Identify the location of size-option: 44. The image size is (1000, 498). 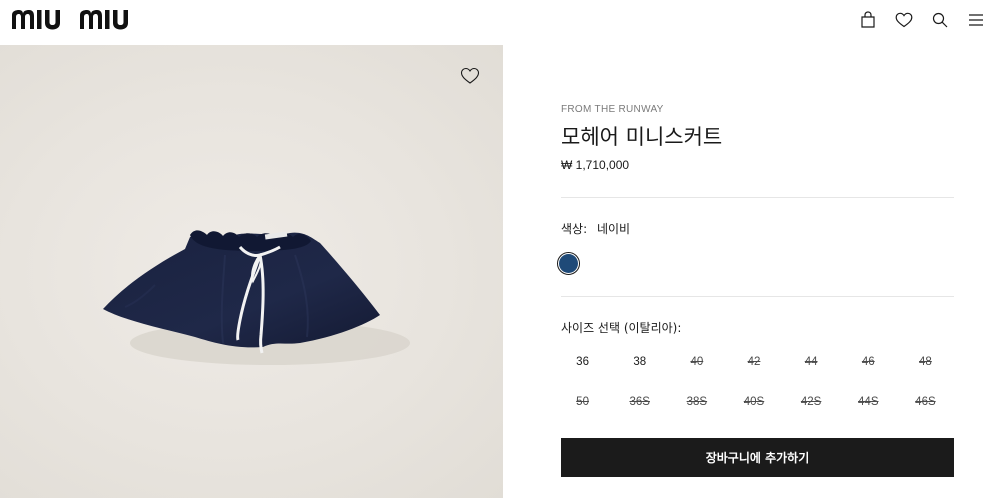
(811, 362).